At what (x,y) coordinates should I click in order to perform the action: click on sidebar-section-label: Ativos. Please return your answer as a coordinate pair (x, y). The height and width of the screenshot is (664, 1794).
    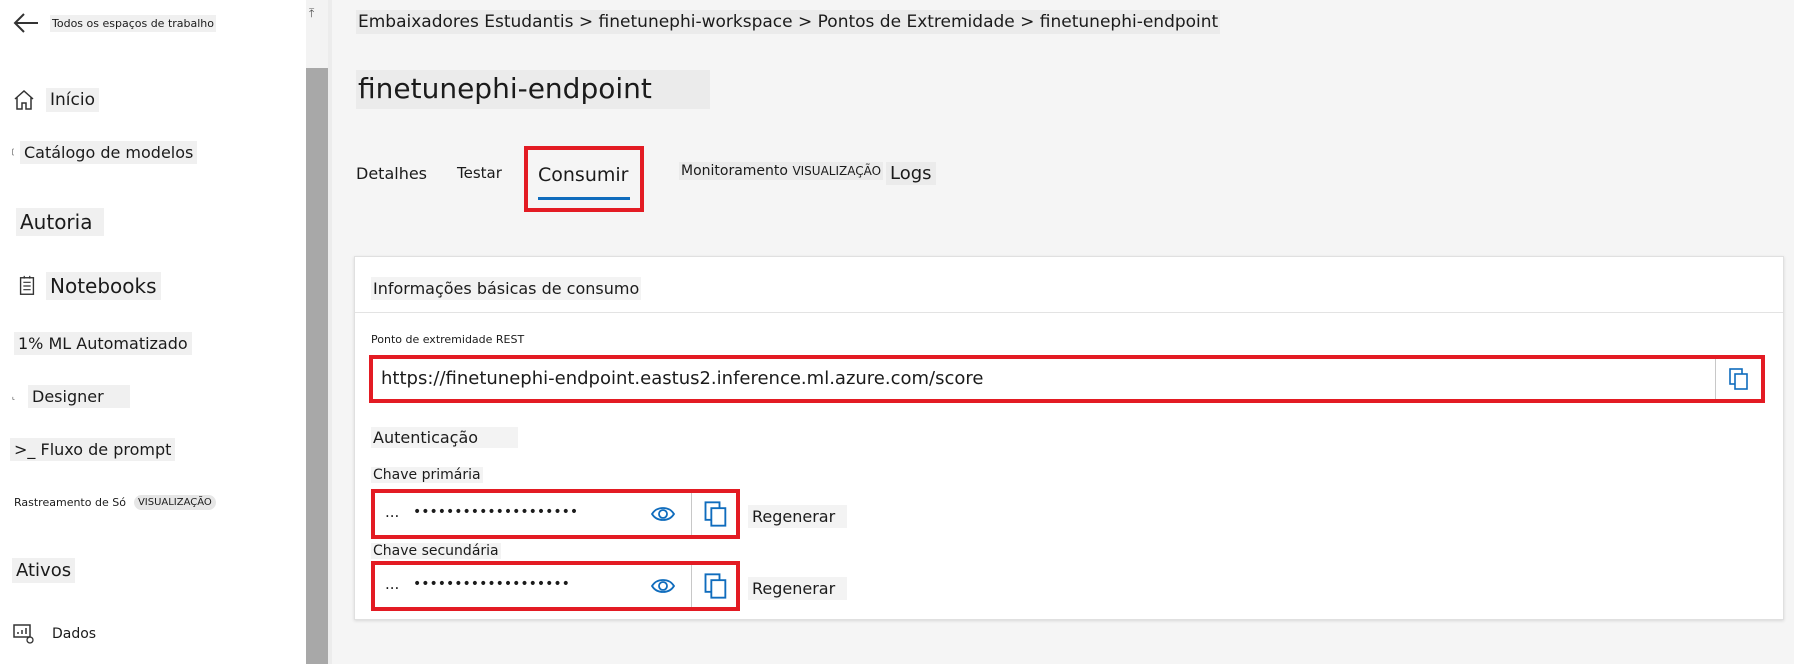
    Looking at the image, I should click on (44, 570).